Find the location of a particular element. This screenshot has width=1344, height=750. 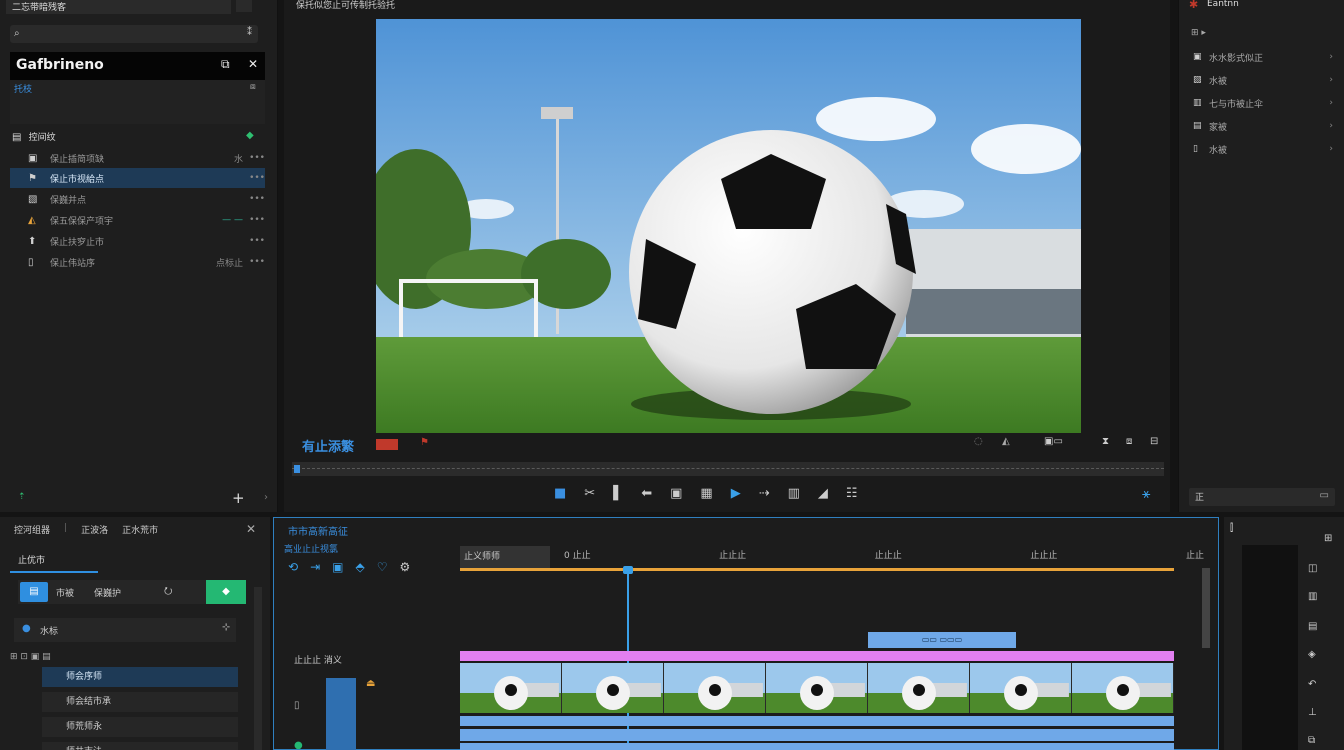

snap-icon: ⟲ is located at coordinates (293, 568).